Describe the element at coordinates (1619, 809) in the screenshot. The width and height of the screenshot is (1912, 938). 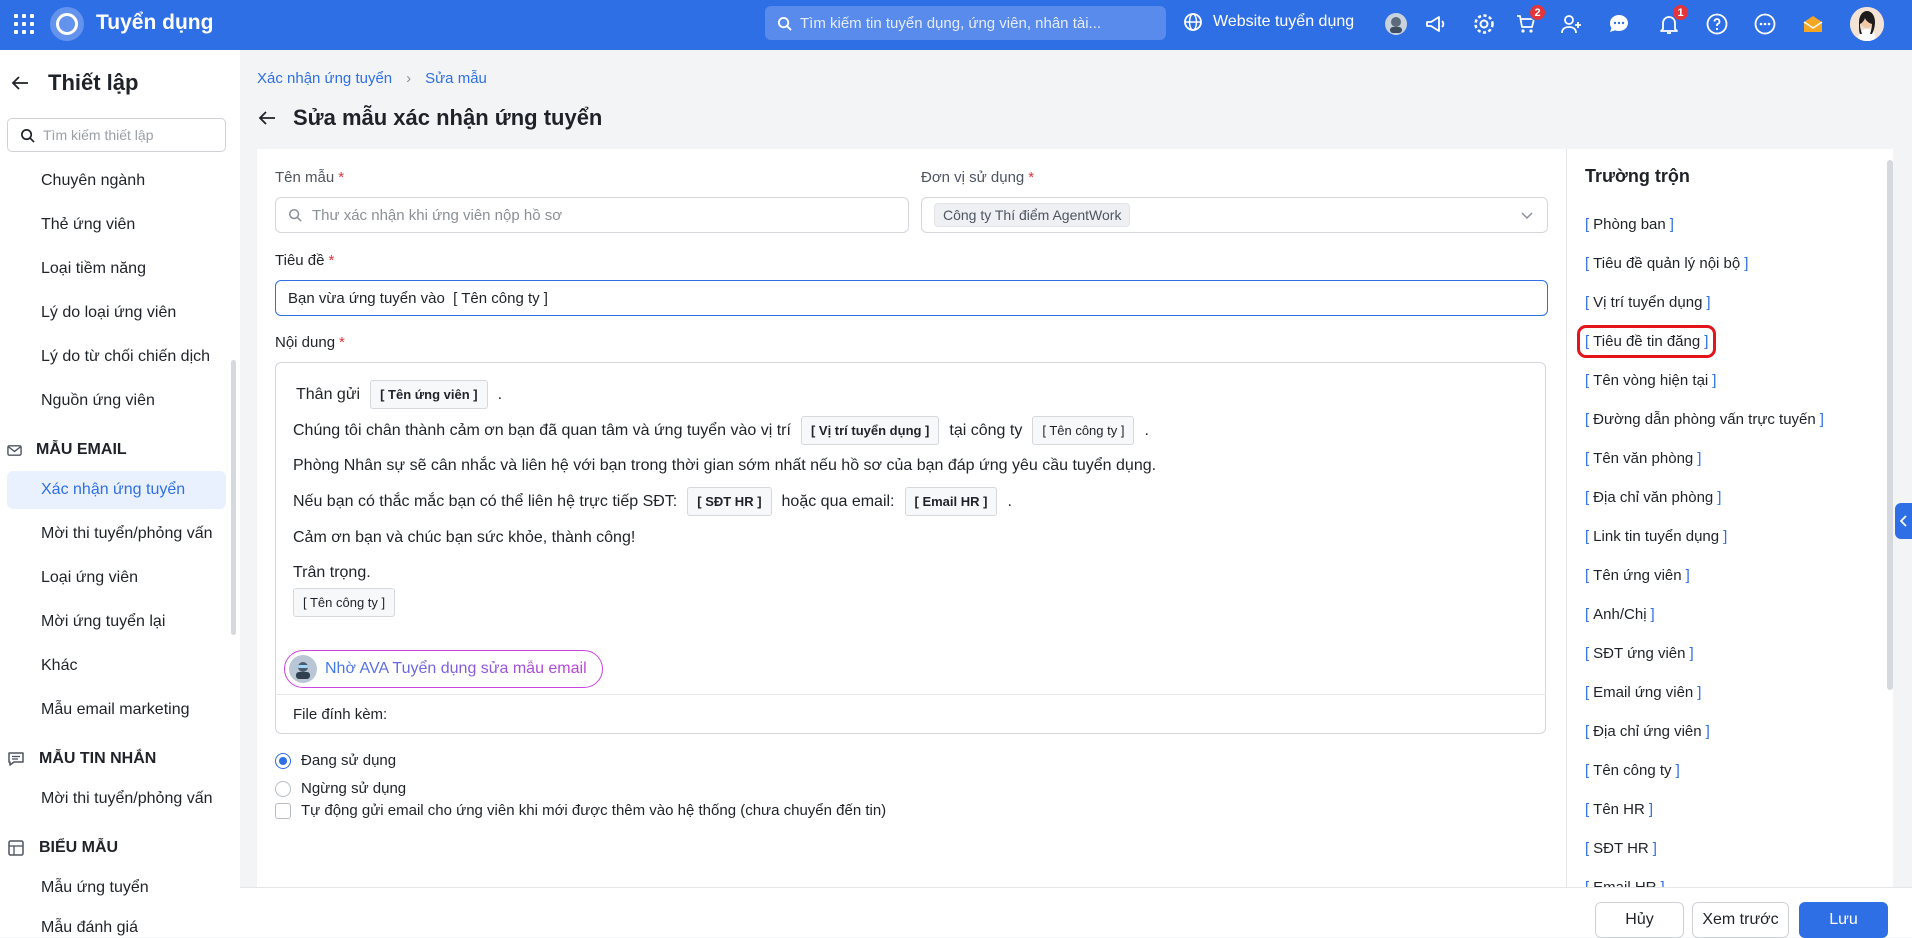
I see `merge-field-item: [Tên HR]` at that location.